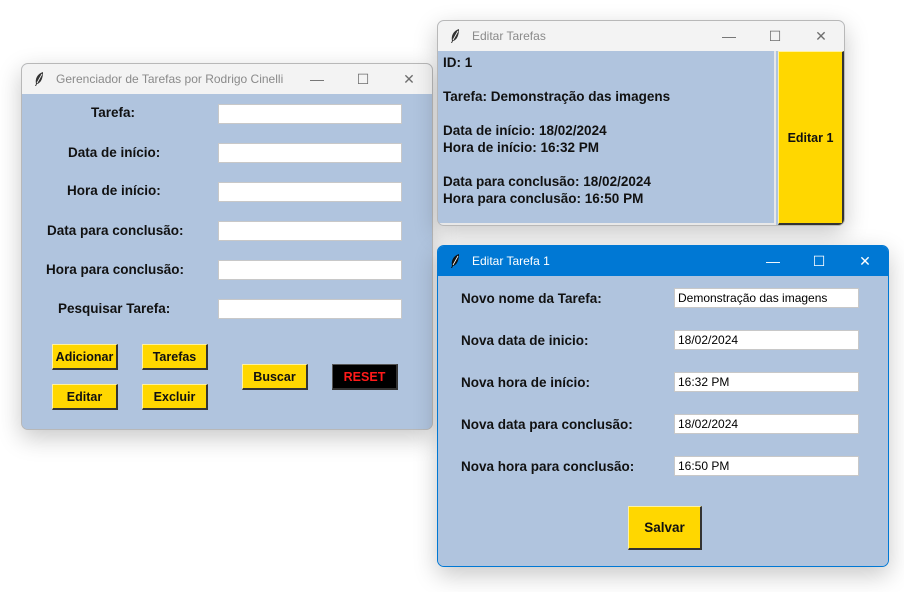 Image resolution: width=904 pixels, height=592 pixels. What do you see at coordinates (114, 308) in the screenshot?
I see `label-pesquisar: Pesquisar Tarefa:` at bounding box center [114, 308].